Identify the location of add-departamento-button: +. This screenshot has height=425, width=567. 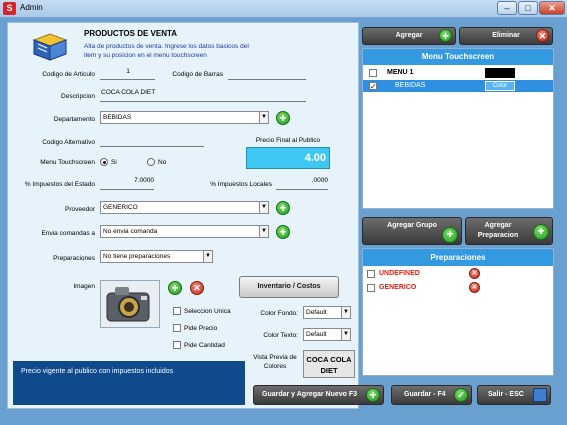
(283, 118).